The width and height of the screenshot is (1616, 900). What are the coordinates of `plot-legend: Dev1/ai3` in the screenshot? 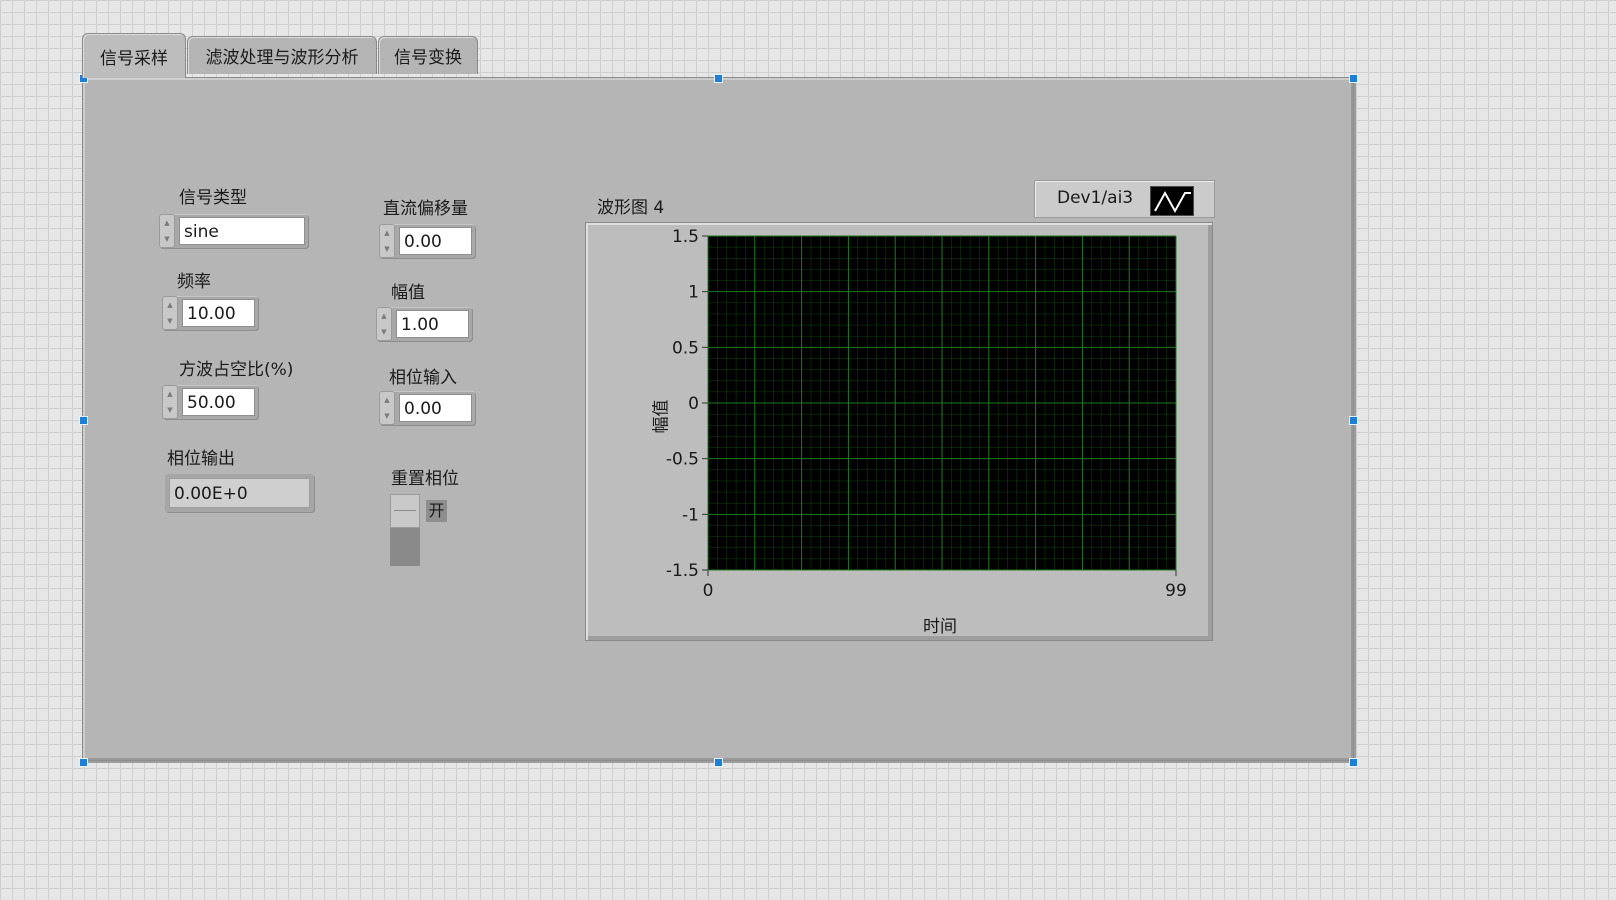 It's located at (1124, 199).